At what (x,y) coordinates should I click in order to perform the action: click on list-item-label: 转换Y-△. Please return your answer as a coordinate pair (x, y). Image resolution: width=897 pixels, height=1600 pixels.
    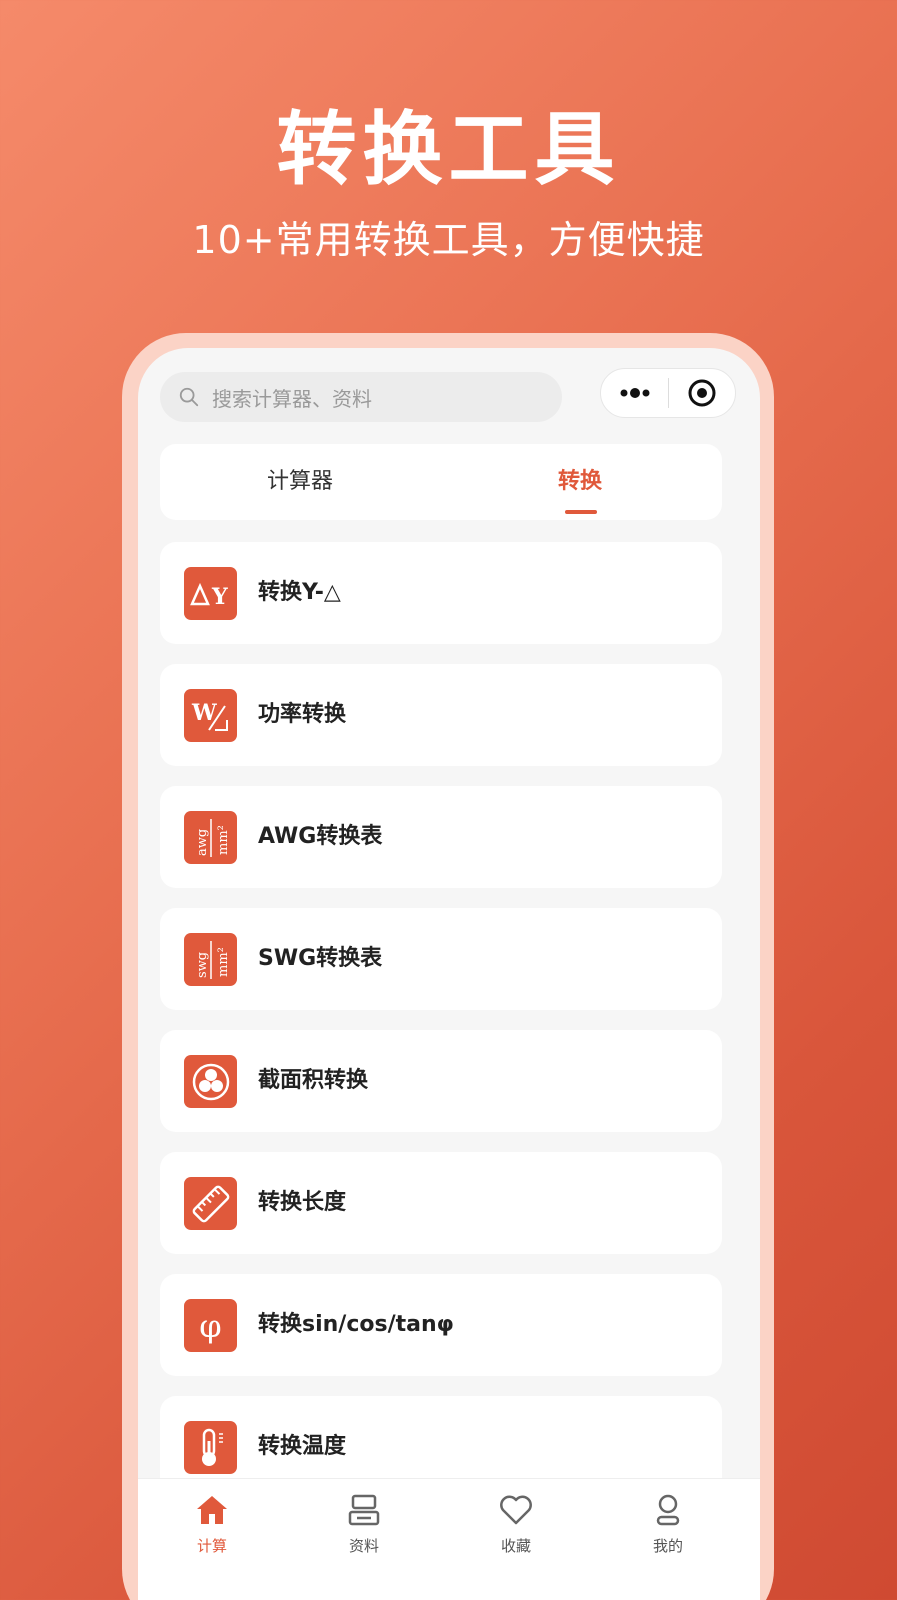
    Looking at the image, I should click on (299, 592).